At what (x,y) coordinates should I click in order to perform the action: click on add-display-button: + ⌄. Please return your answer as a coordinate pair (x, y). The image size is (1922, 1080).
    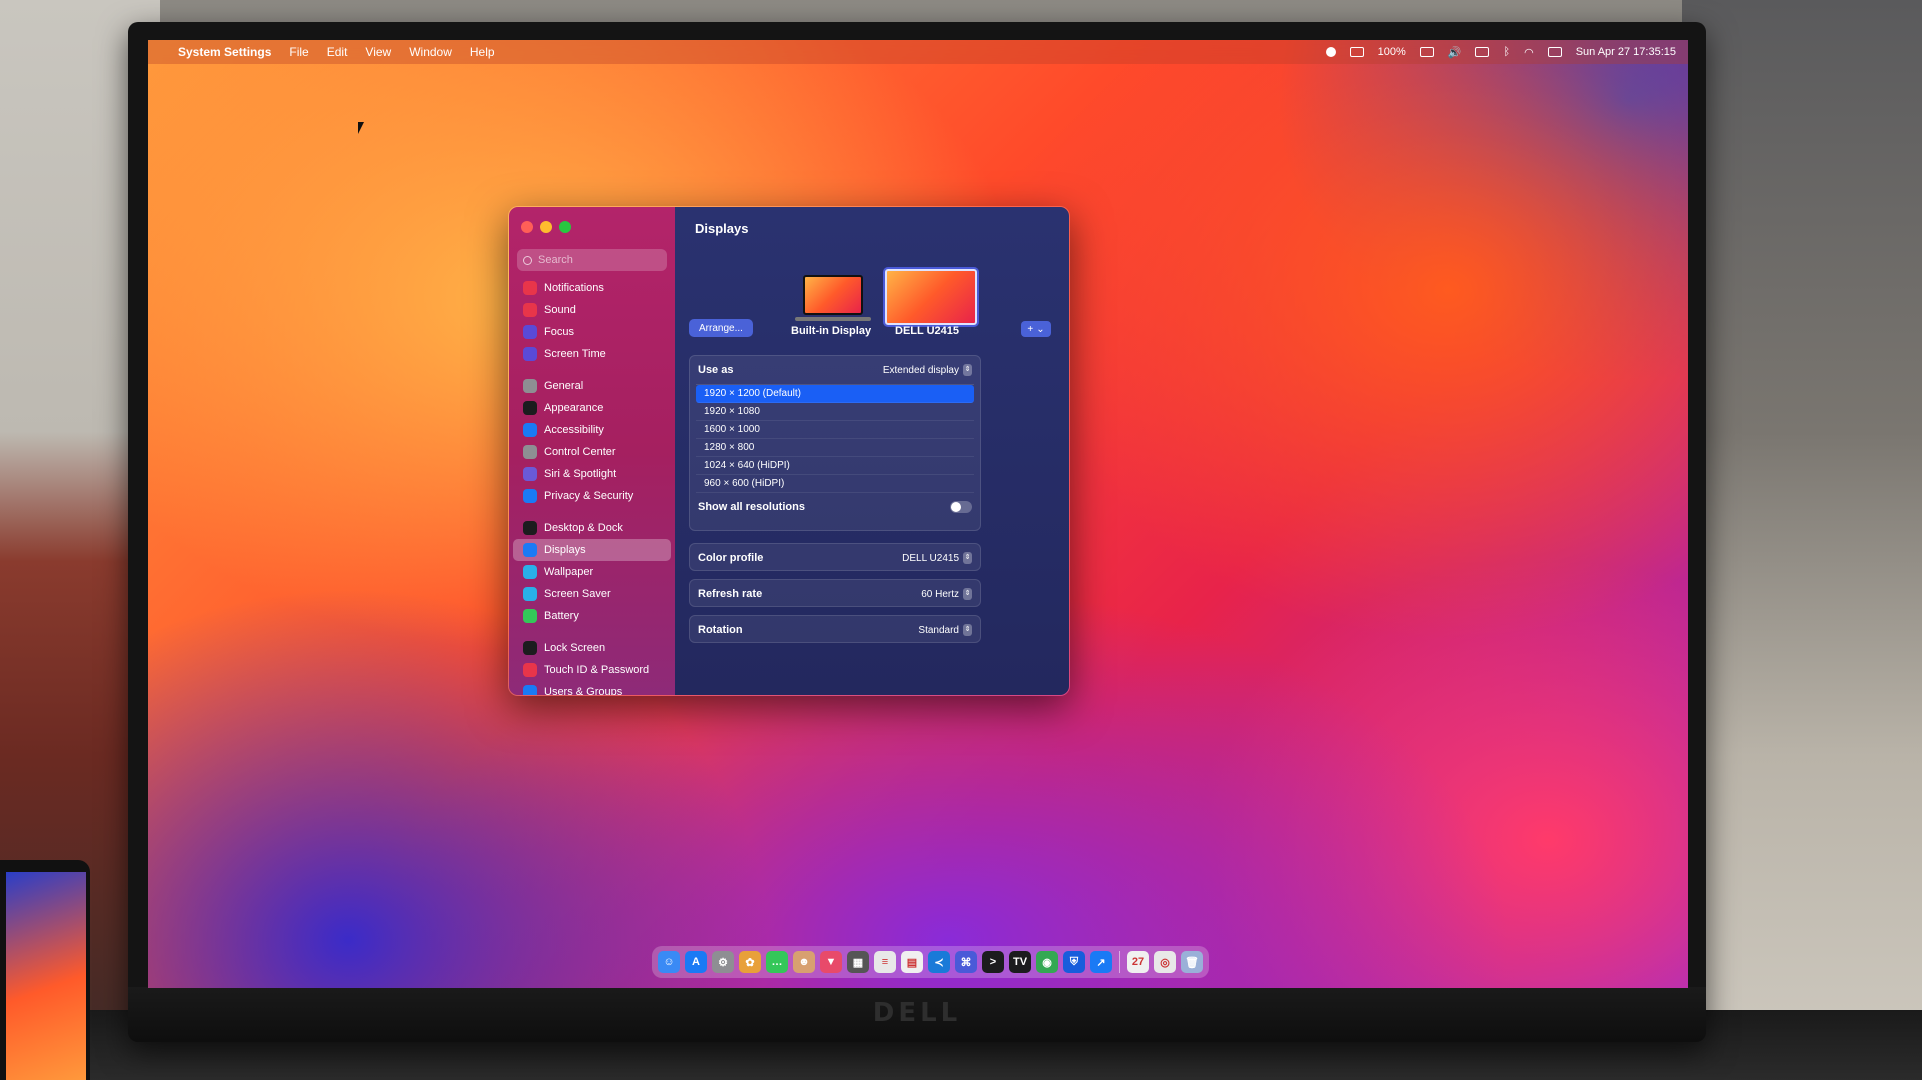
    Looking at the image, I should click on (1036, 329).